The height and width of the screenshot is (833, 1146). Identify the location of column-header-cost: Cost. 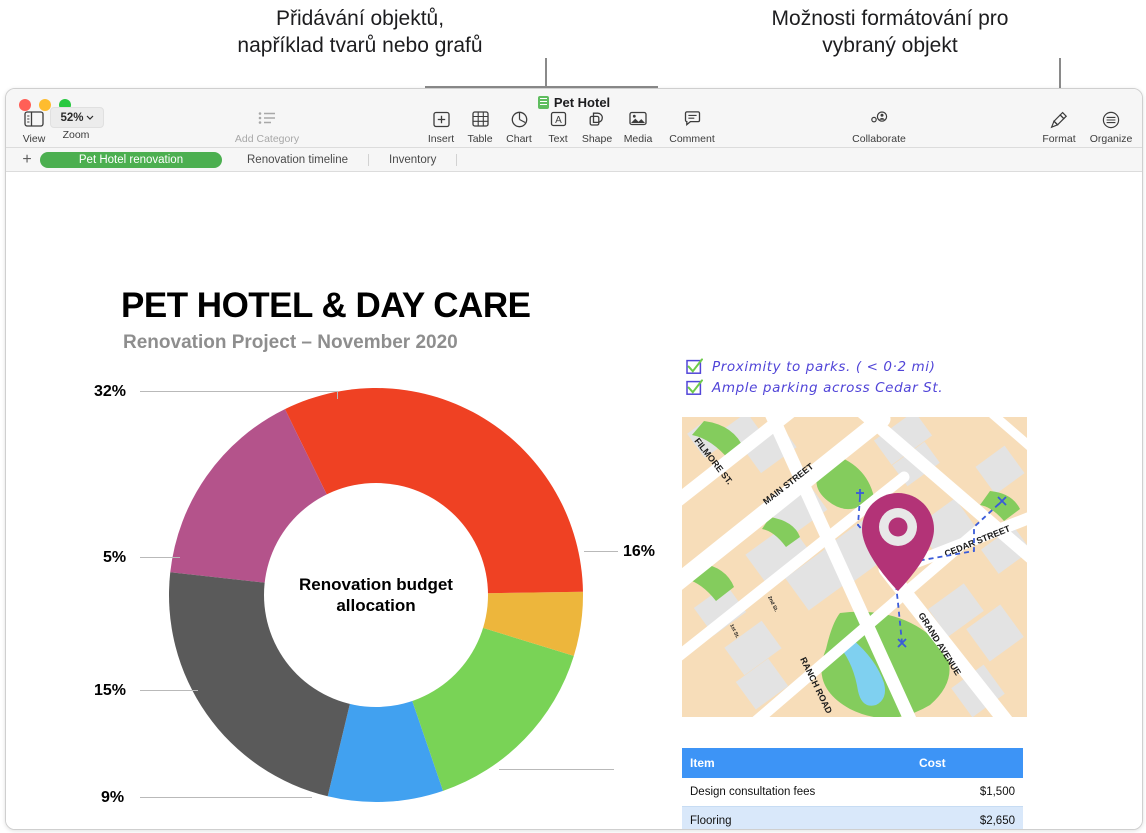
(967, 763).